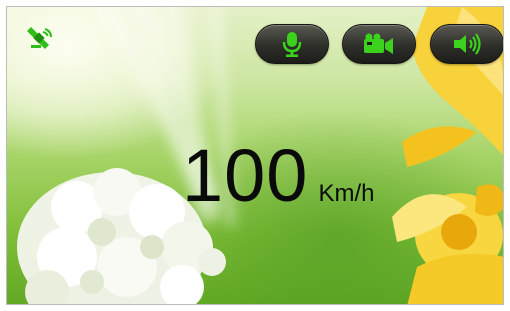 The width and height of the screenshot is (510, 311). I want to click on microphone-button, so click(292, 44).